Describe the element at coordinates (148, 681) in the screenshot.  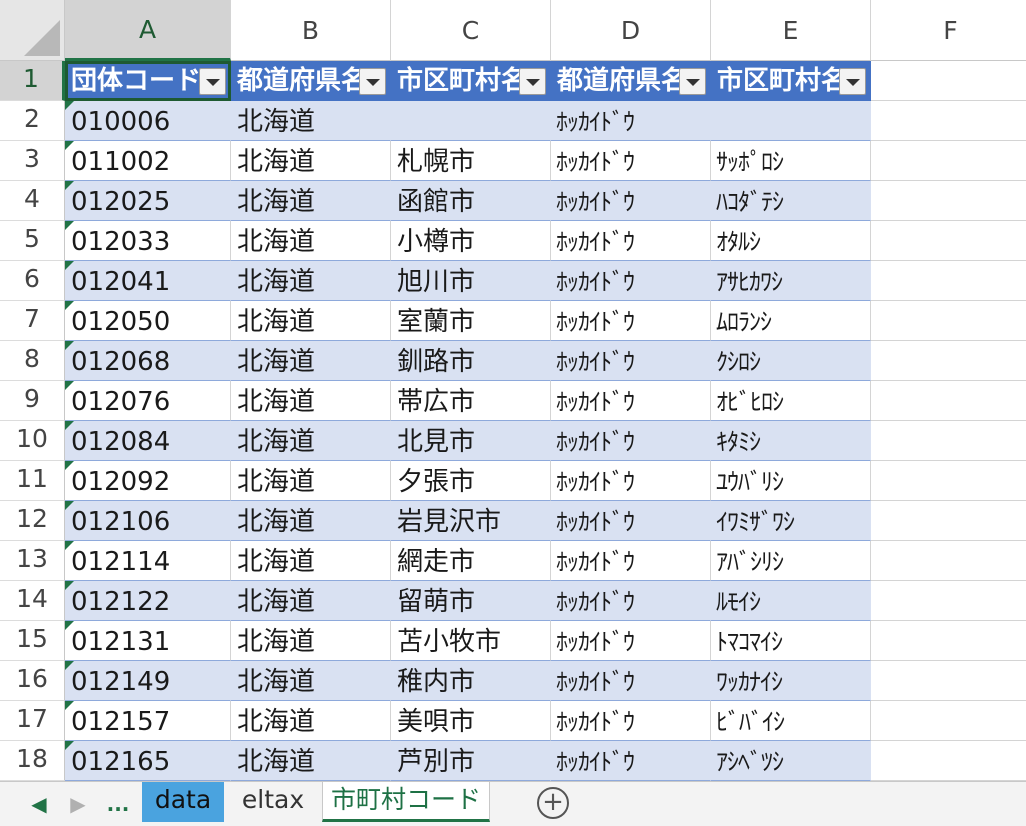
I see `cell-code: 012149` at that location.